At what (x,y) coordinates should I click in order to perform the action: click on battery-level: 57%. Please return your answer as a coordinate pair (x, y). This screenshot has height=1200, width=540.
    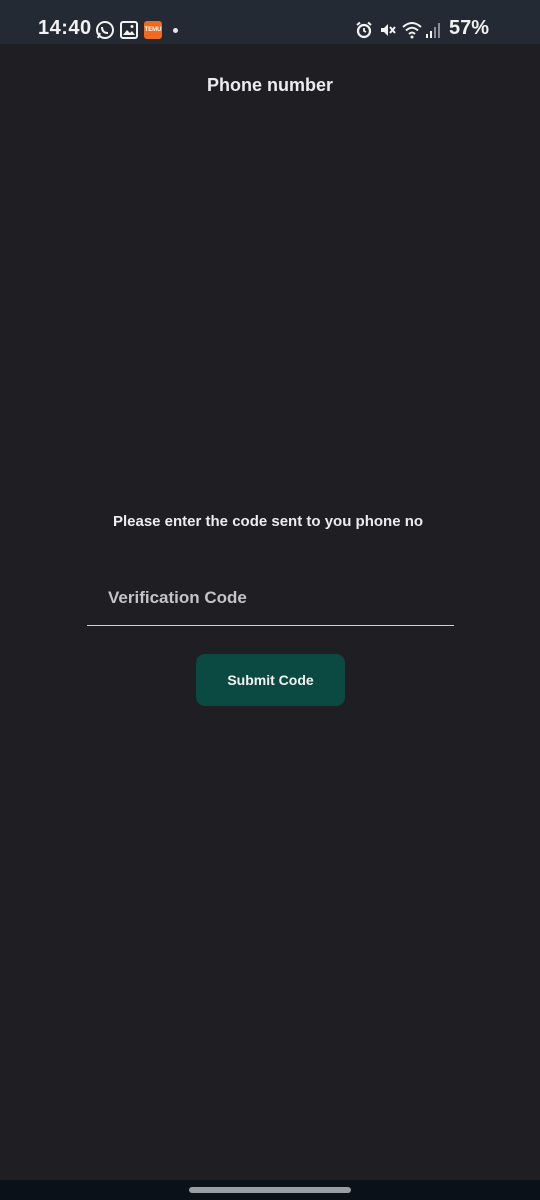
    Looking at the image, I should click on (468, 28).